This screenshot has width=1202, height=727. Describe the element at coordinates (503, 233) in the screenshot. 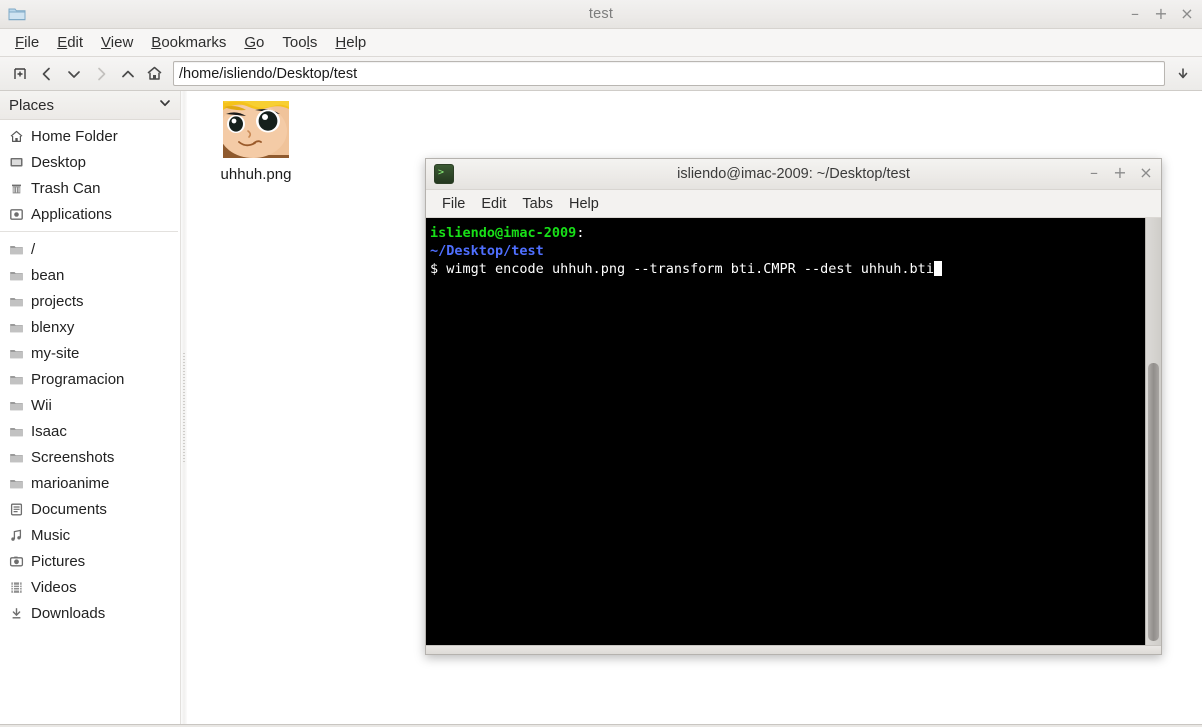

I see `terminal-user-host: isliendo@imac-2009` at that location.